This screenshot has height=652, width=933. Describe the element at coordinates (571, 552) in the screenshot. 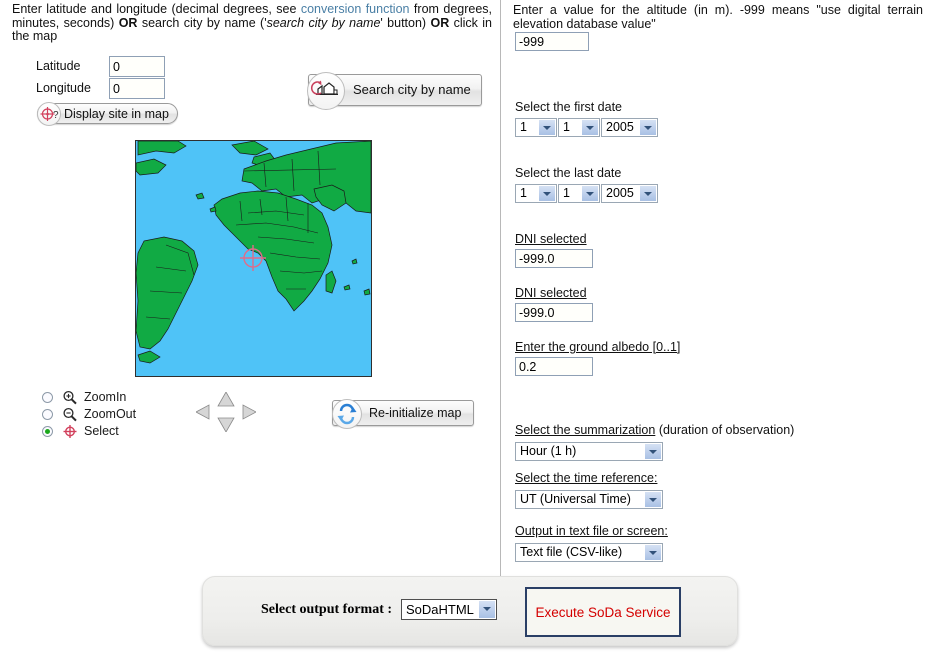

I see `output-target-value: Text file (CSV-like)` at that location.